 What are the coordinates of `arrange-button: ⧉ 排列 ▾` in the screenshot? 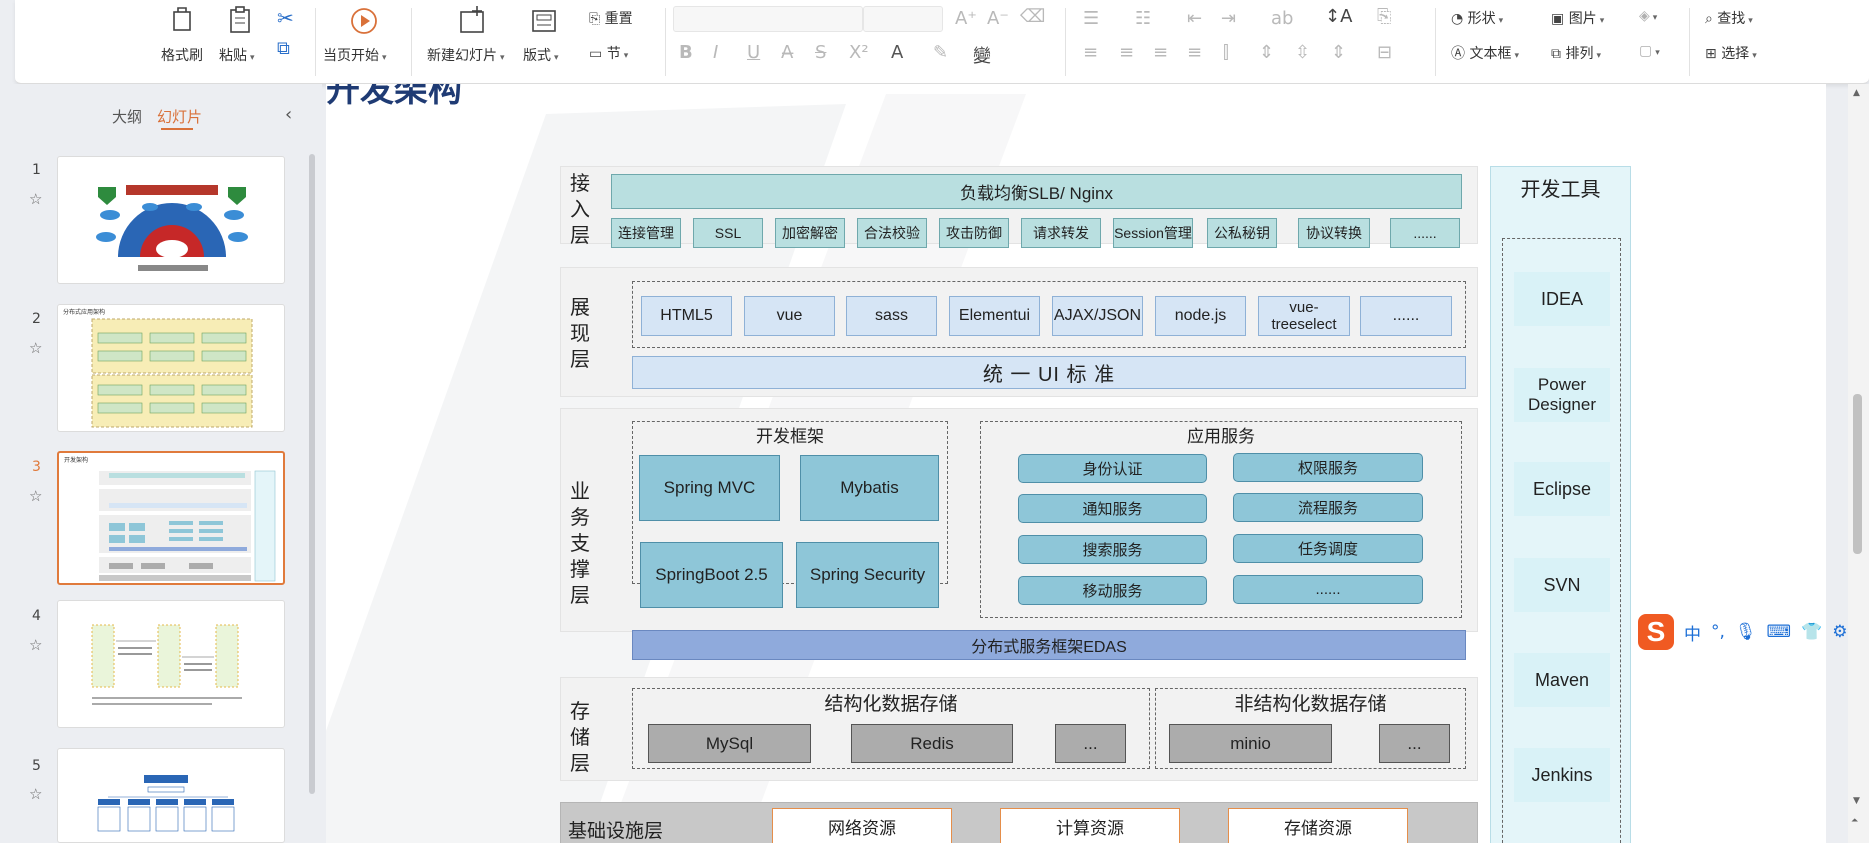 It's located at (1576, 53).